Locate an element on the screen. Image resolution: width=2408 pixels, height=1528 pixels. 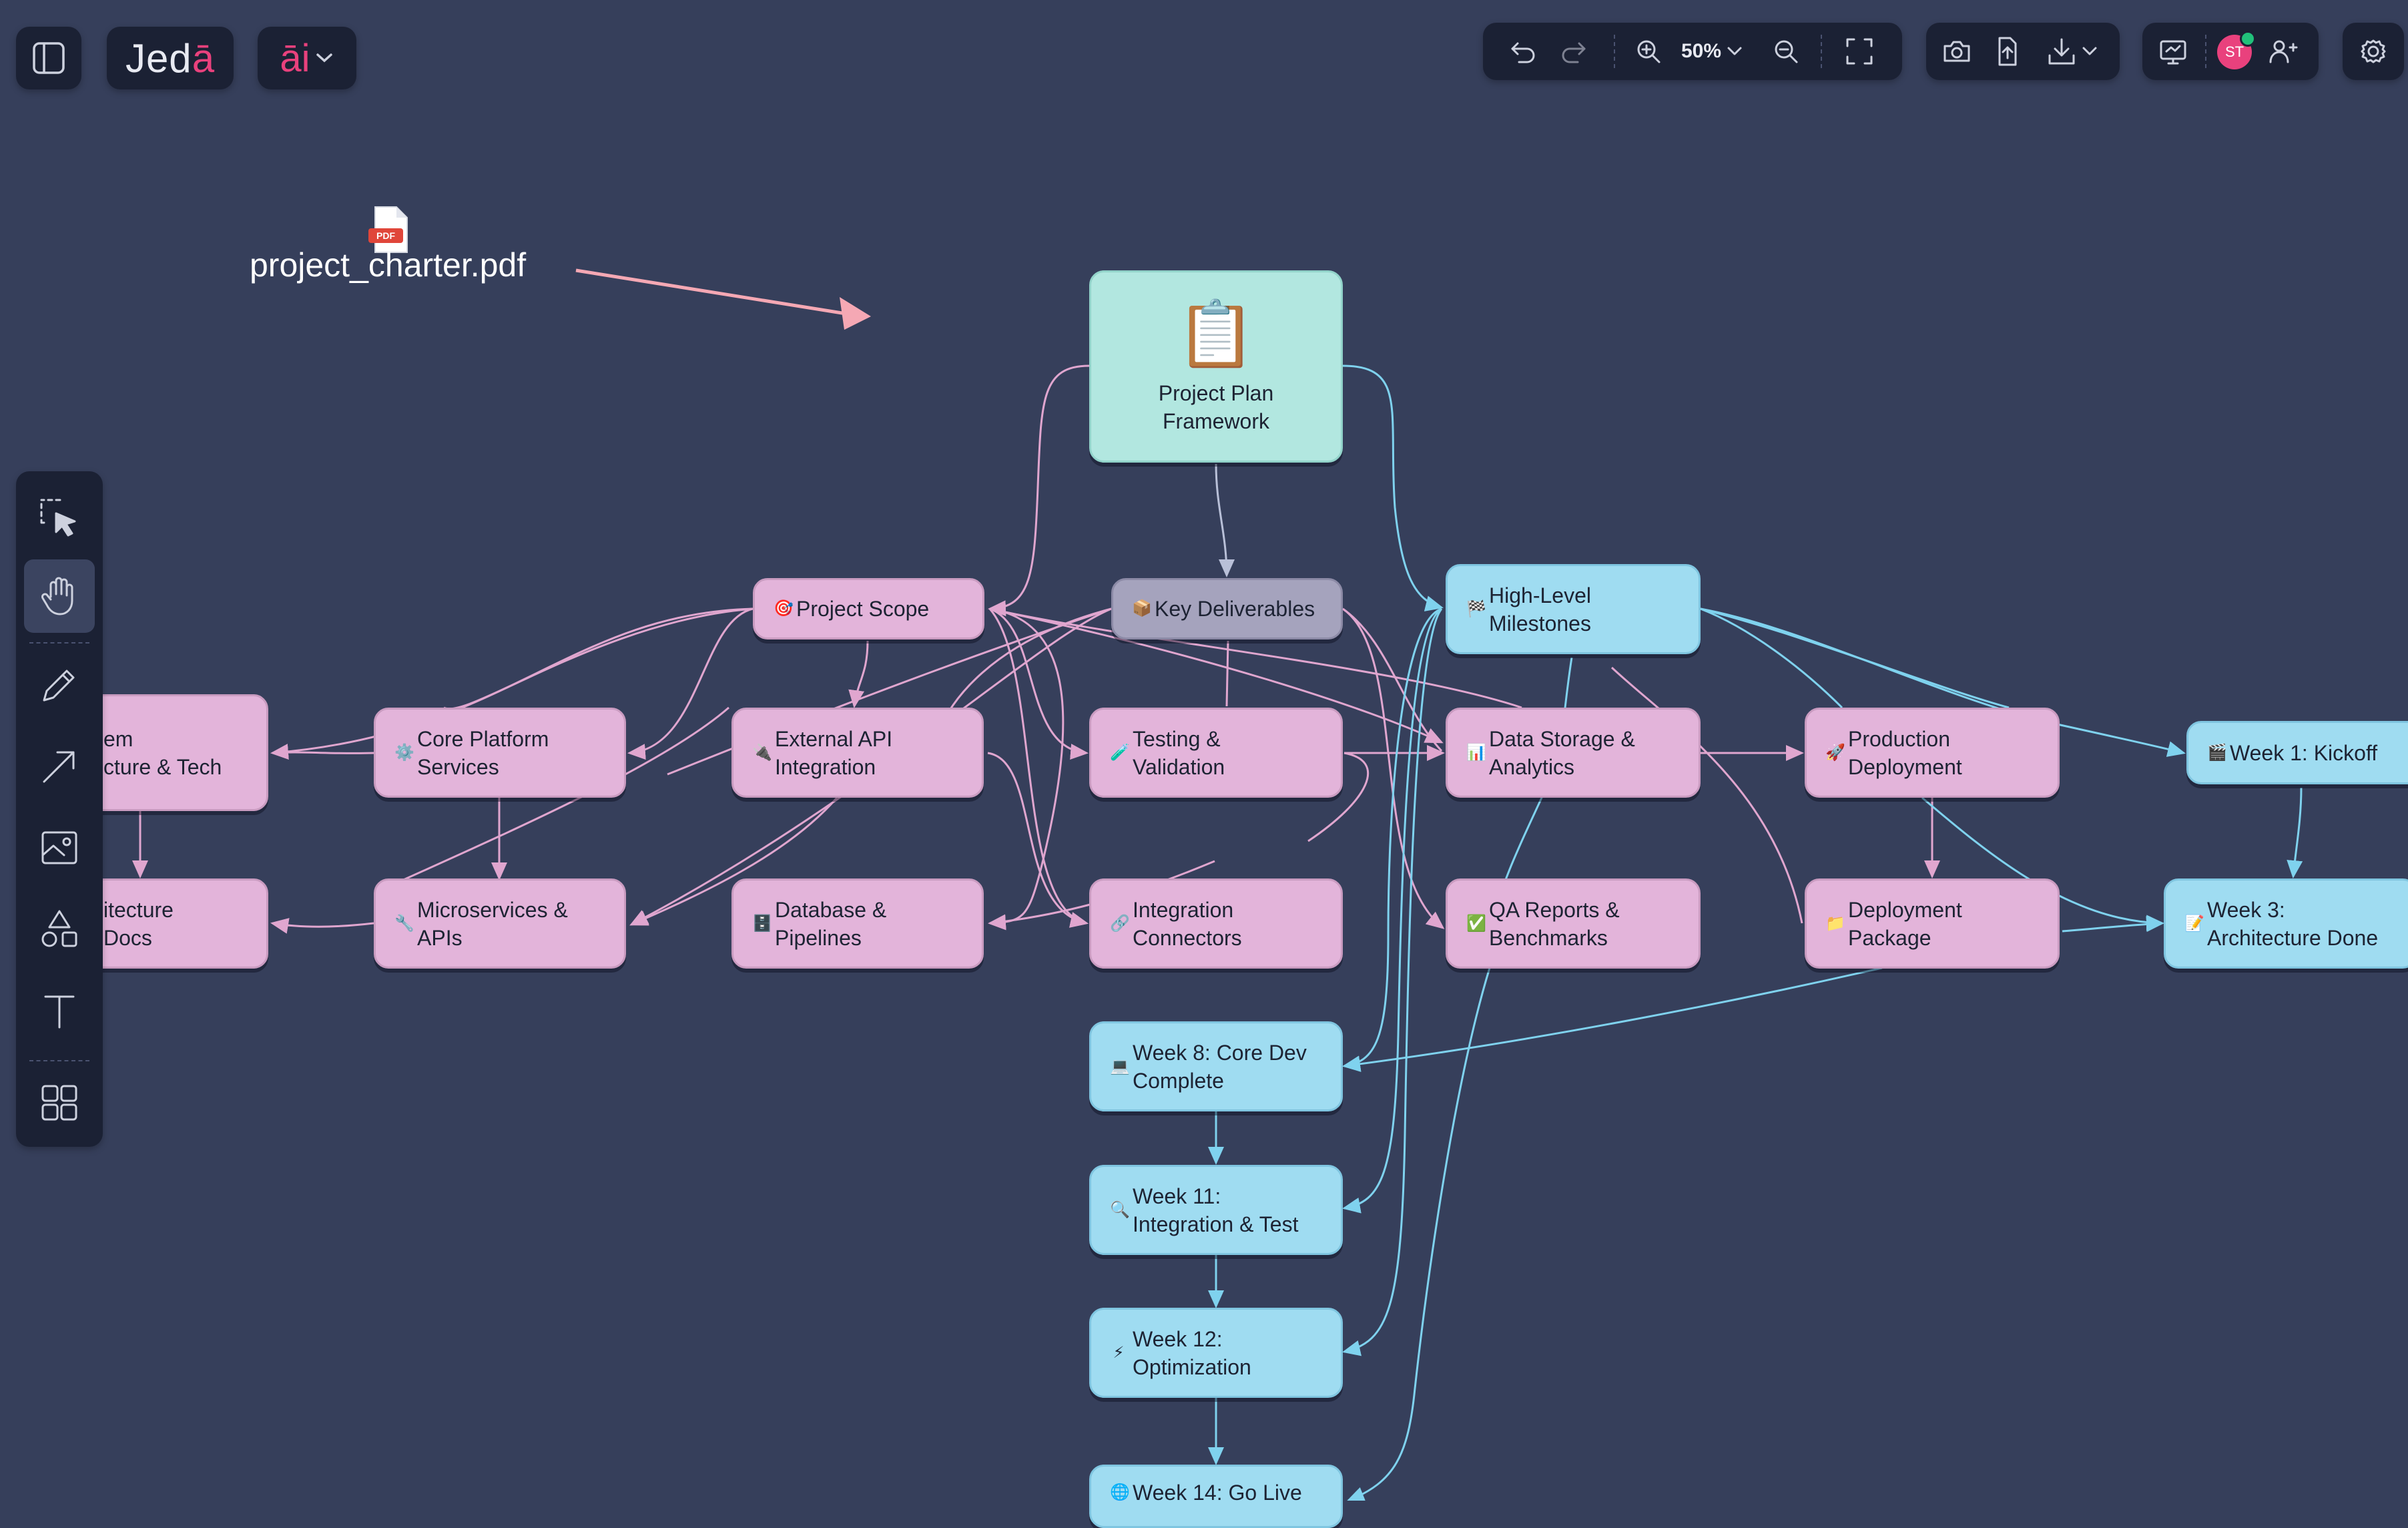
present-button is located at coordinates (2173, 52).